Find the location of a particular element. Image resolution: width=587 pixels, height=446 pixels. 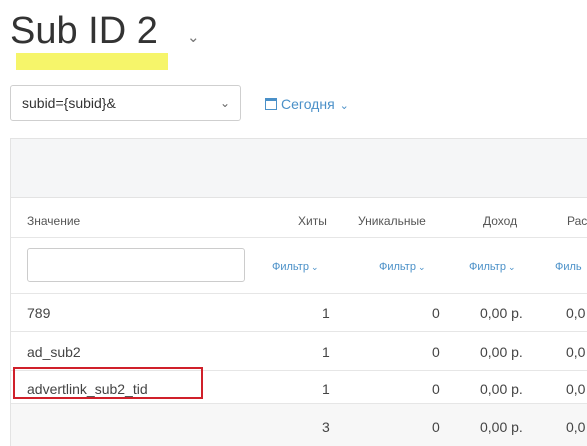

total-hits: 3 is located at coordinates (326, 427).